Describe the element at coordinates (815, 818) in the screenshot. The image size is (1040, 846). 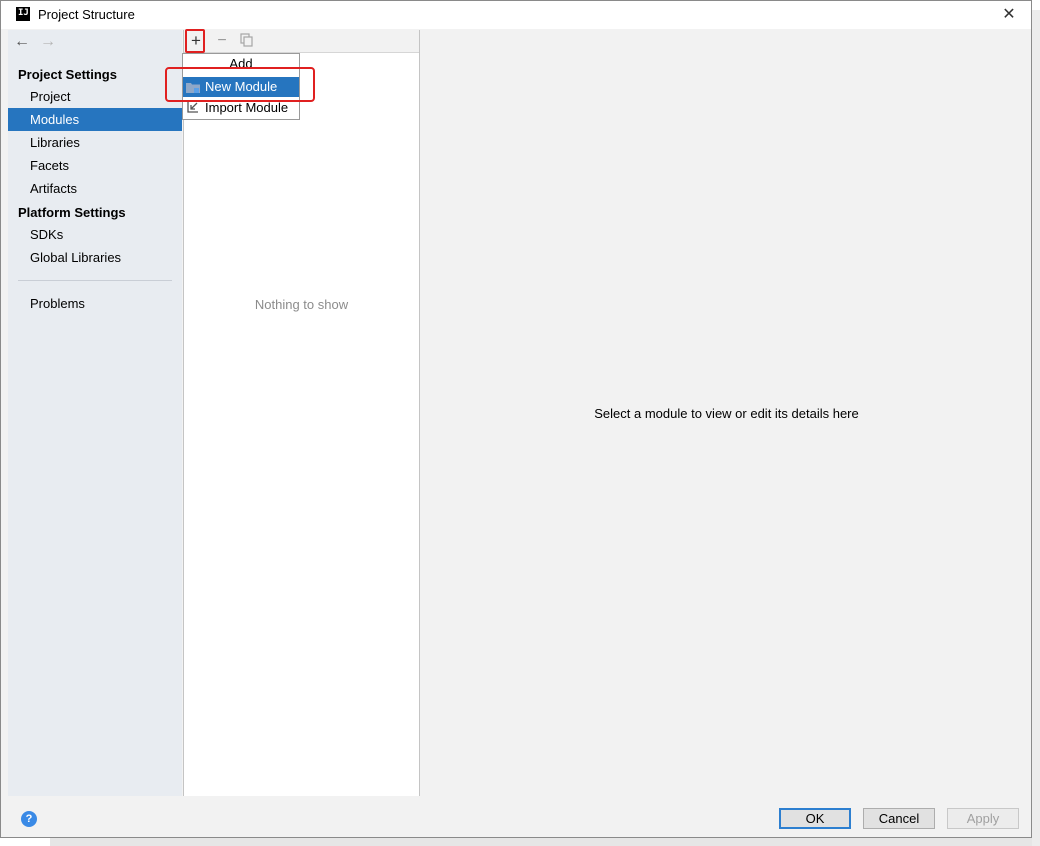
I see `ok-button: OK` at that location.